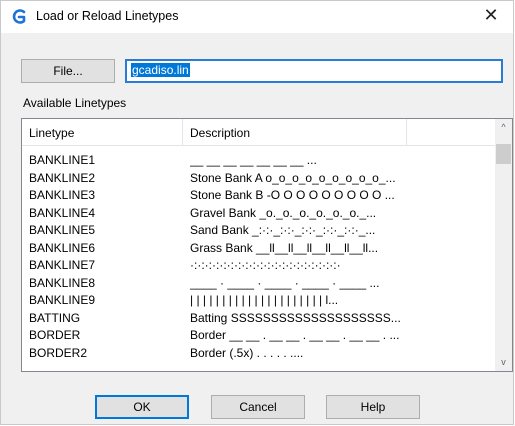 The height and width of the screenshot is (426, 515). Describe the element at coordinates (62, 265) in the screenshot. I see `linetype-name: BANKLINE7` at that location.